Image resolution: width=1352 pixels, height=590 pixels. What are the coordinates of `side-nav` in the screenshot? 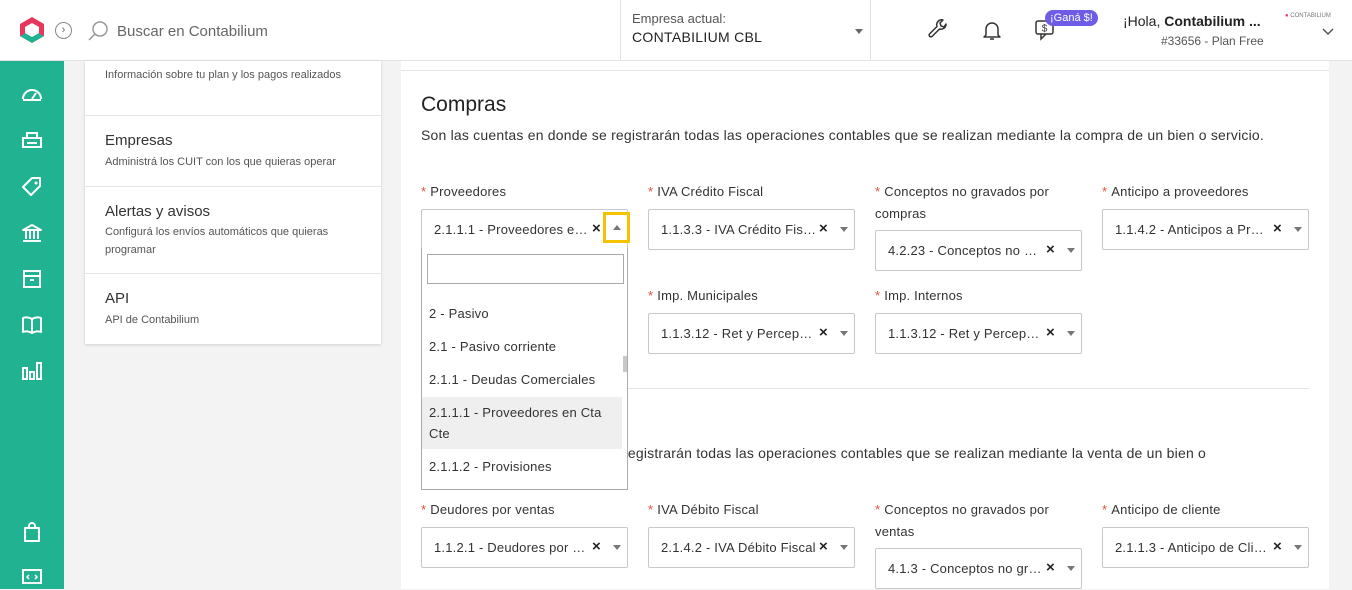 It's located at (32, 325).